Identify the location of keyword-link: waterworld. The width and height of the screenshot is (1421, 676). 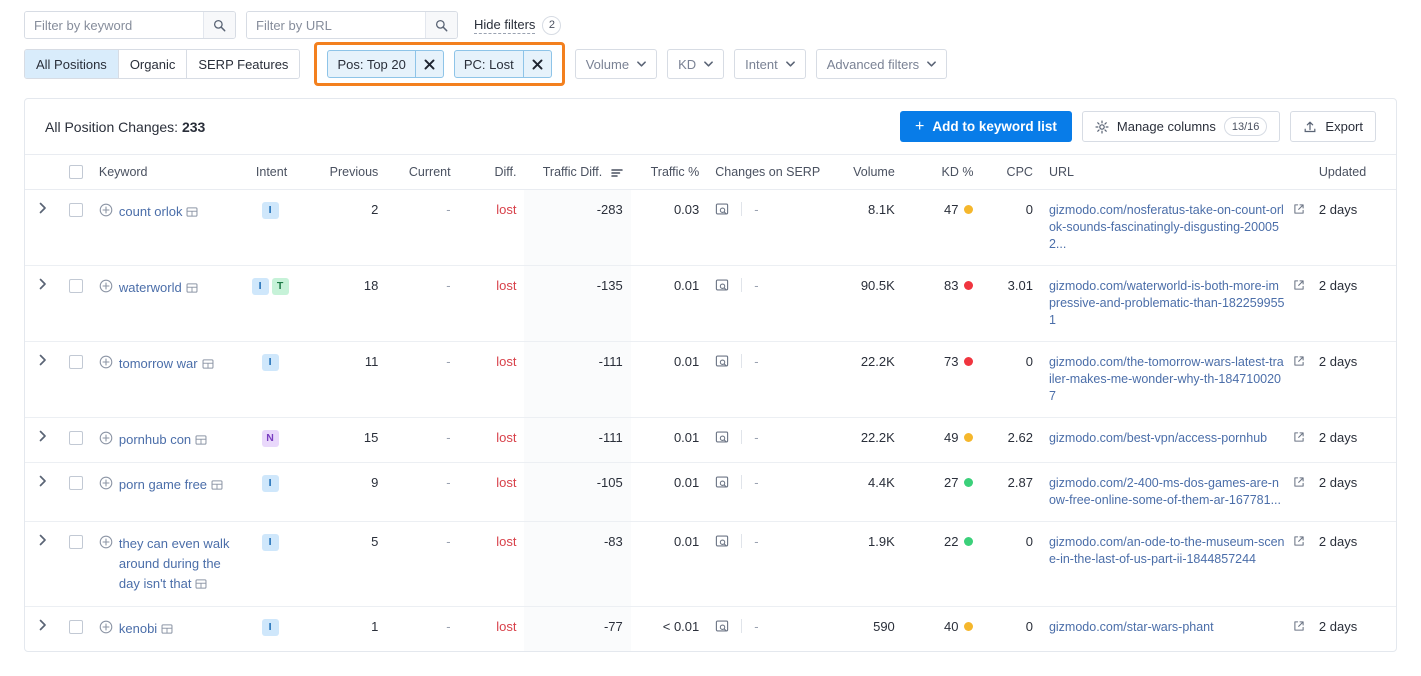
(150, 287).